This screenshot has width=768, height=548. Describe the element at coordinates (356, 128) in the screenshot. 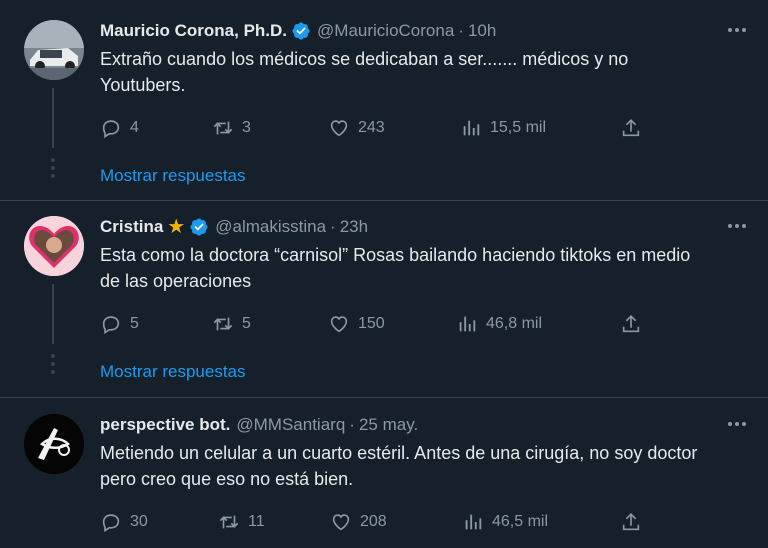

I see `like-button: 243` at that location.